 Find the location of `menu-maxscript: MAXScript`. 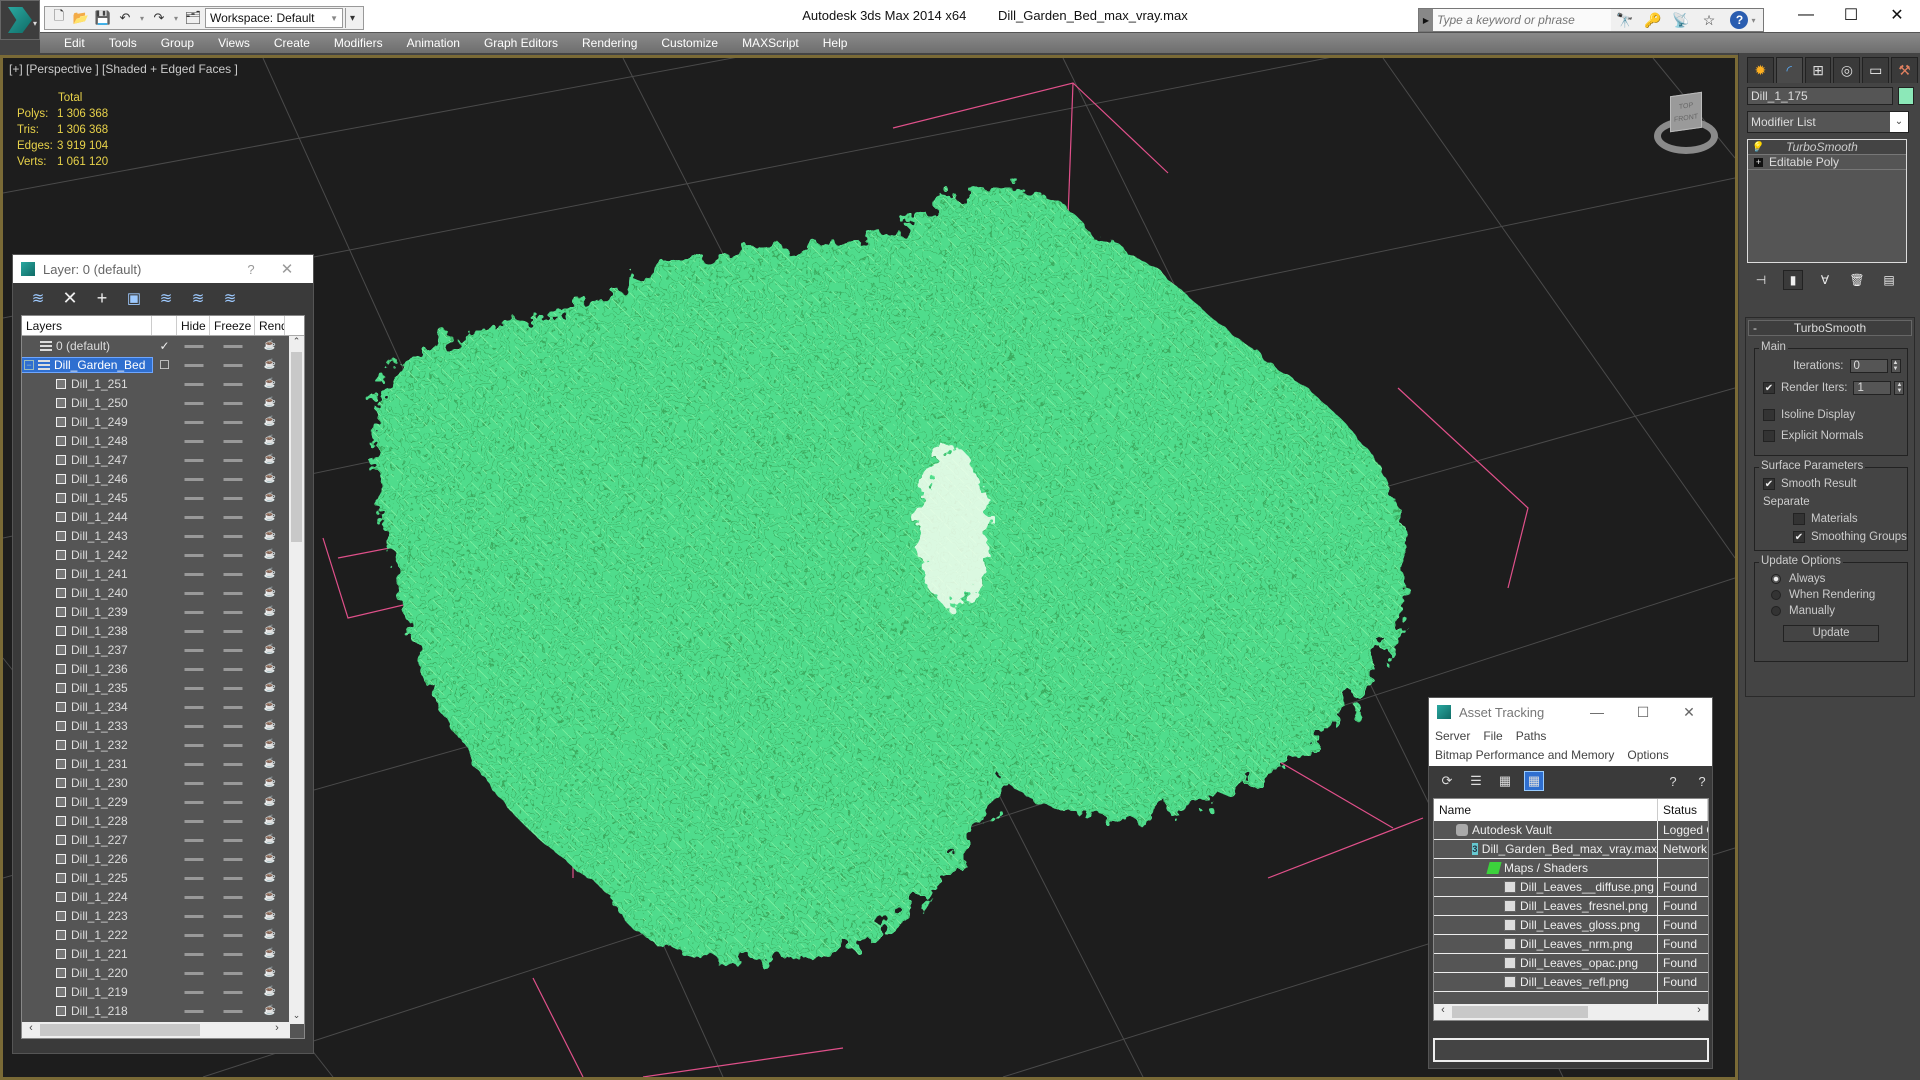

menu-maxscript: MAXScript is located at coordinates (770, 43).